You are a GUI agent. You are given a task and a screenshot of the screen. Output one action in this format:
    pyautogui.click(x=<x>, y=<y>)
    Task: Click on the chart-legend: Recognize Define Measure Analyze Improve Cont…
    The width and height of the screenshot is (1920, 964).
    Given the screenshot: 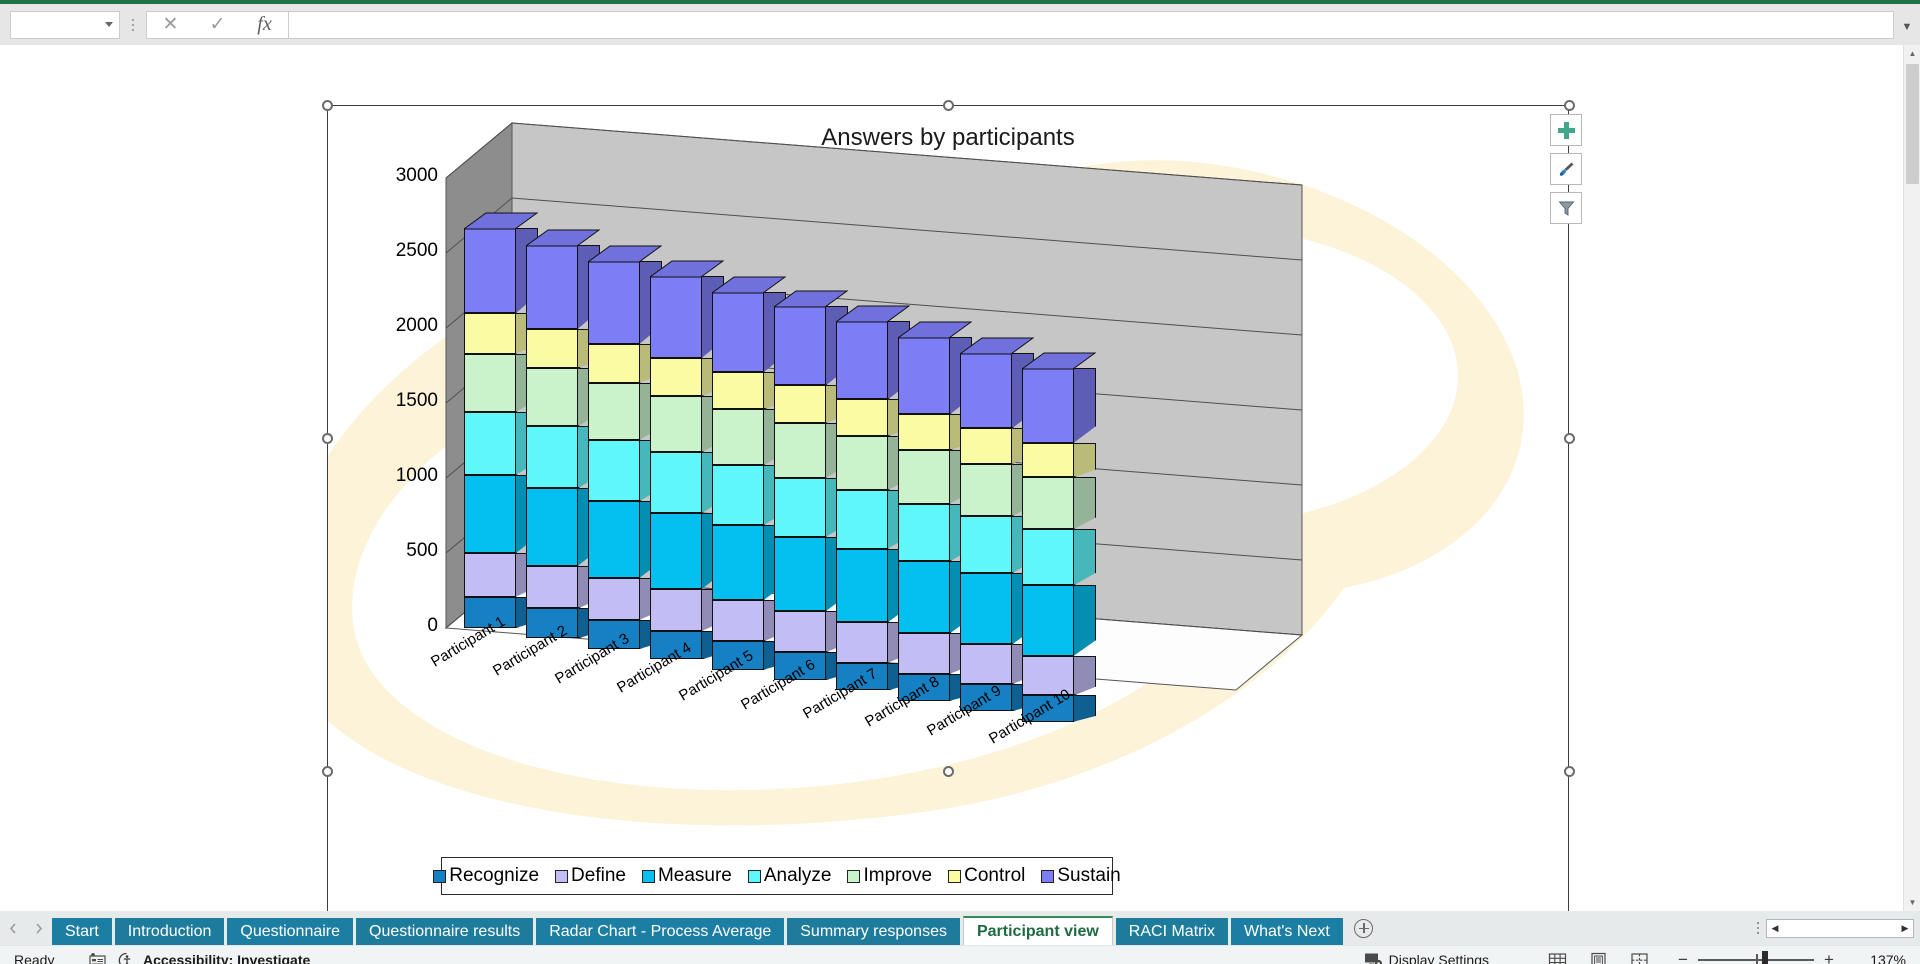 What is the action you would take?
    pyautogui.click(x=777, y=876)
    